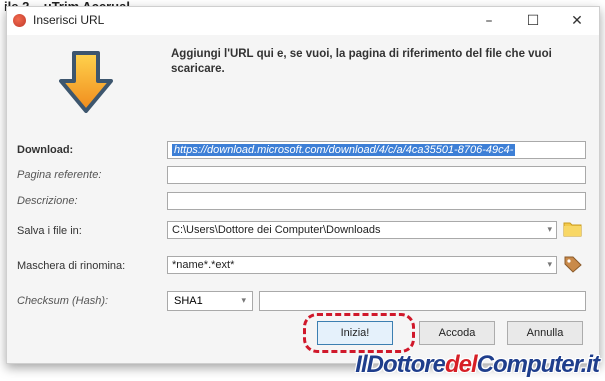 The width and height of the screenshot is (605, 381). What do you see at coordinates (355, 333) in the screenshot?
I see `start-button: Inizia!` at bounding box center [355, 333].